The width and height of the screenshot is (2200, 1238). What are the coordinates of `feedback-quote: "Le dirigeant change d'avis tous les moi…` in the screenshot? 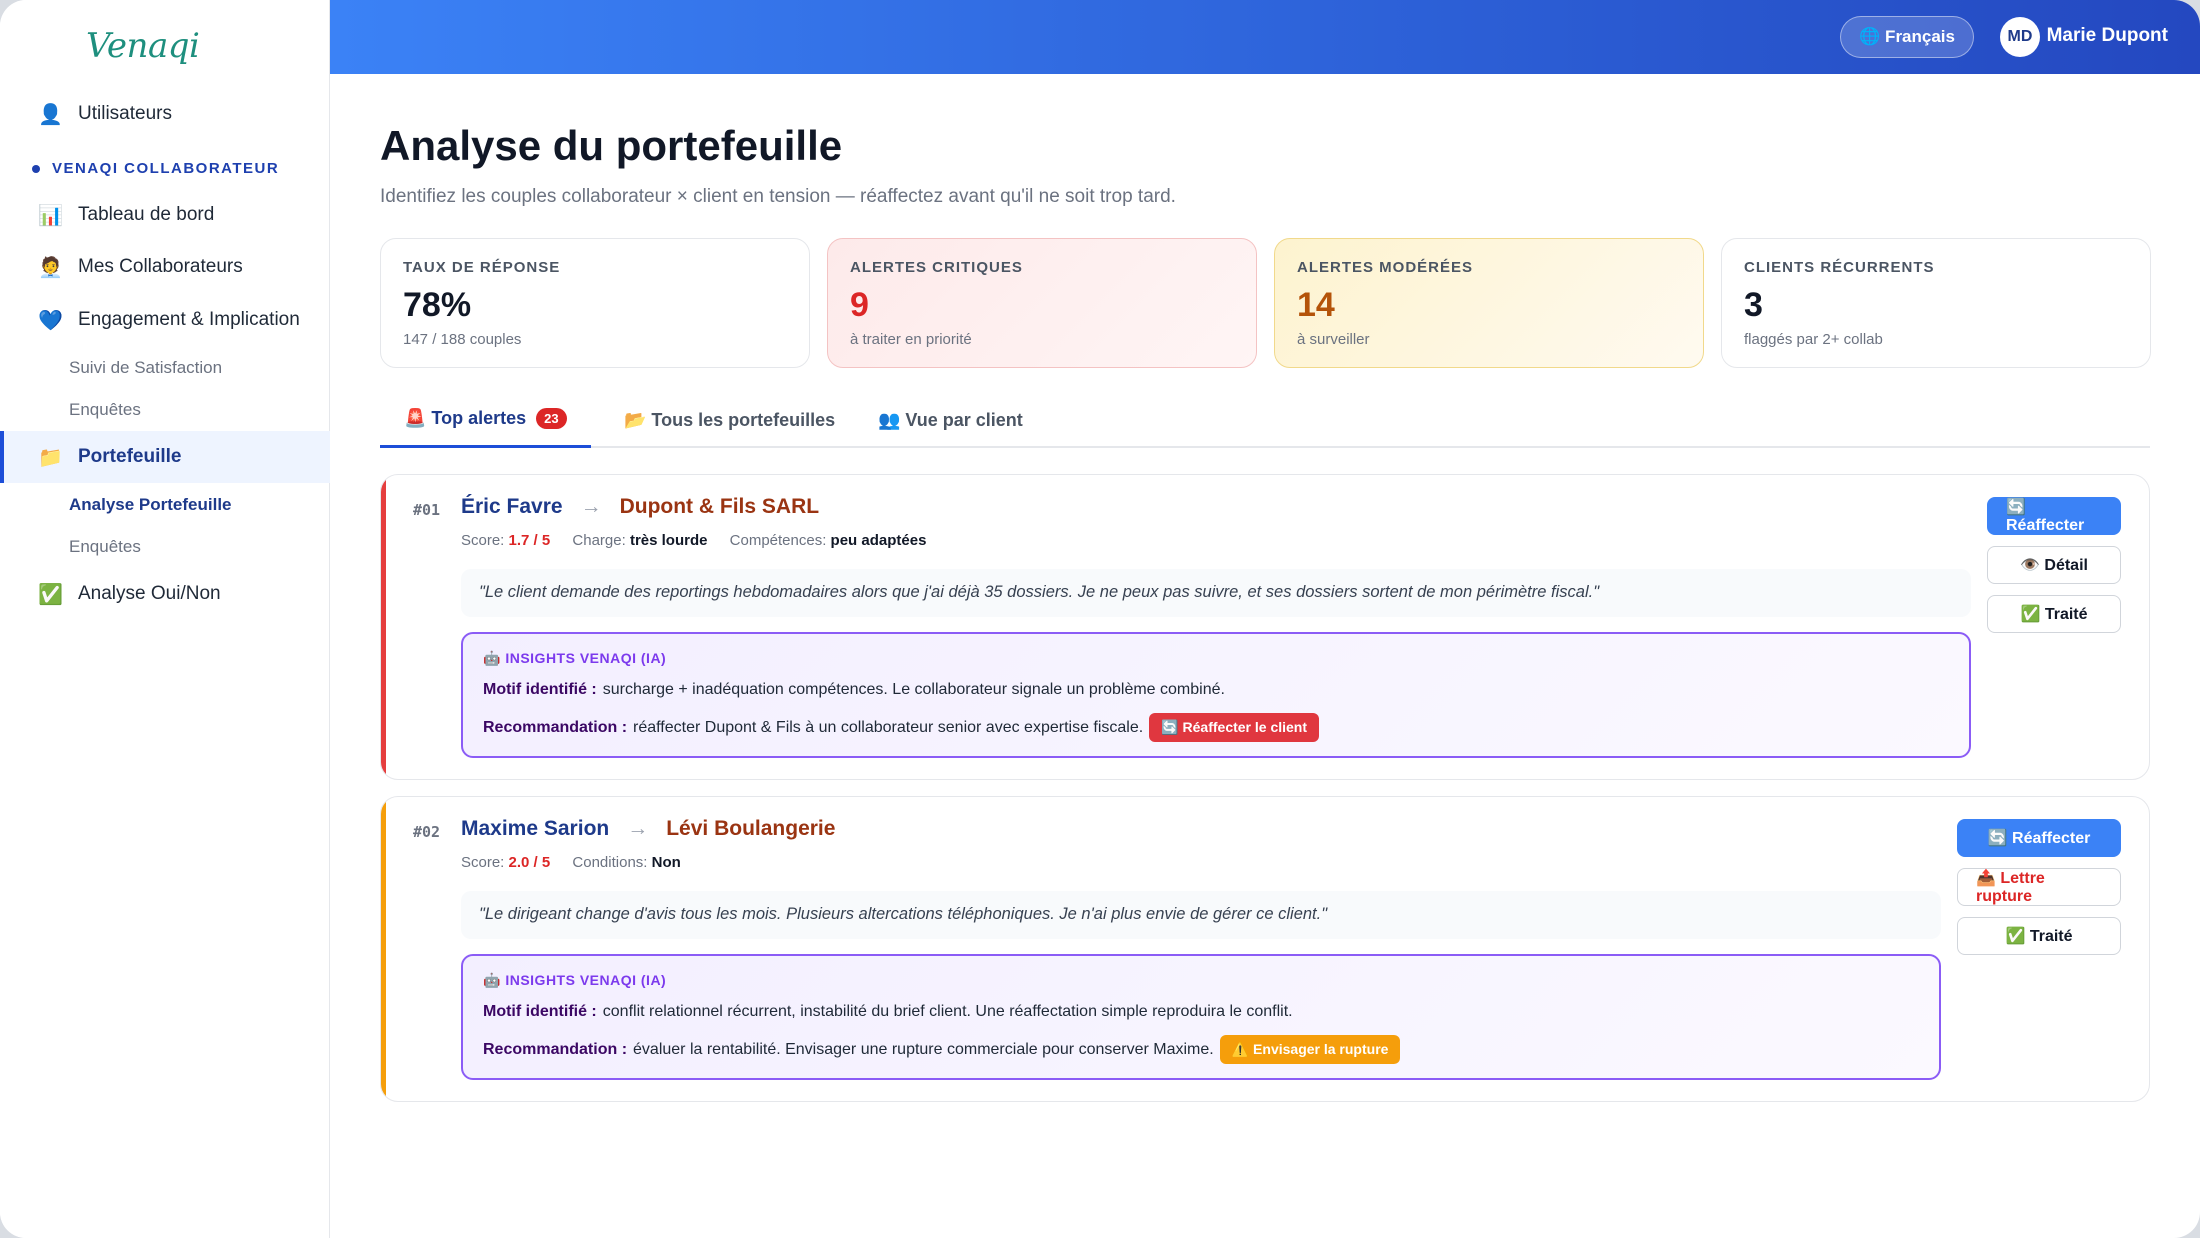 It's located at (1201, 915).